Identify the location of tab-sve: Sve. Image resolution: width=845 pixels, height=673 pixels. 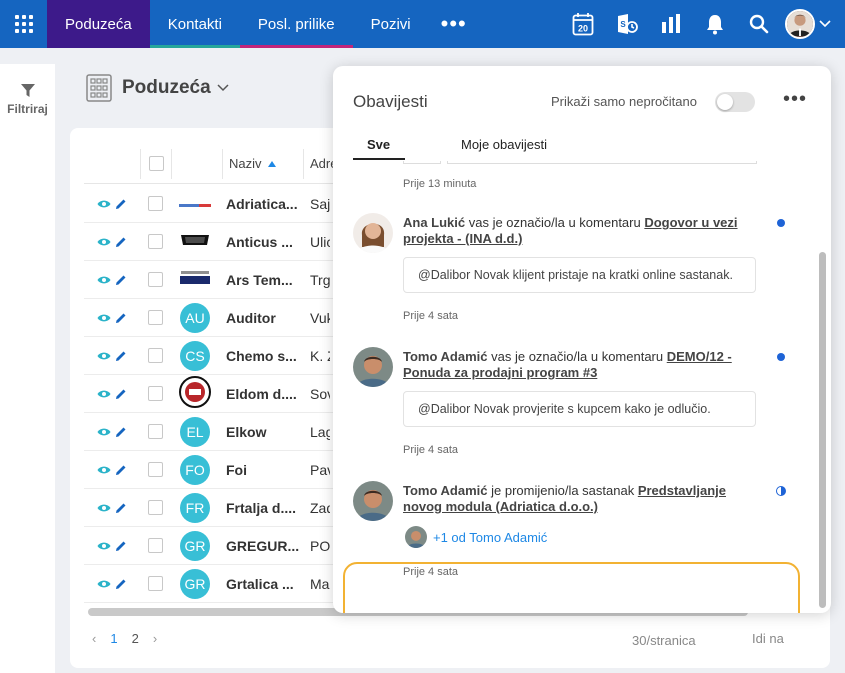
(378, 144).